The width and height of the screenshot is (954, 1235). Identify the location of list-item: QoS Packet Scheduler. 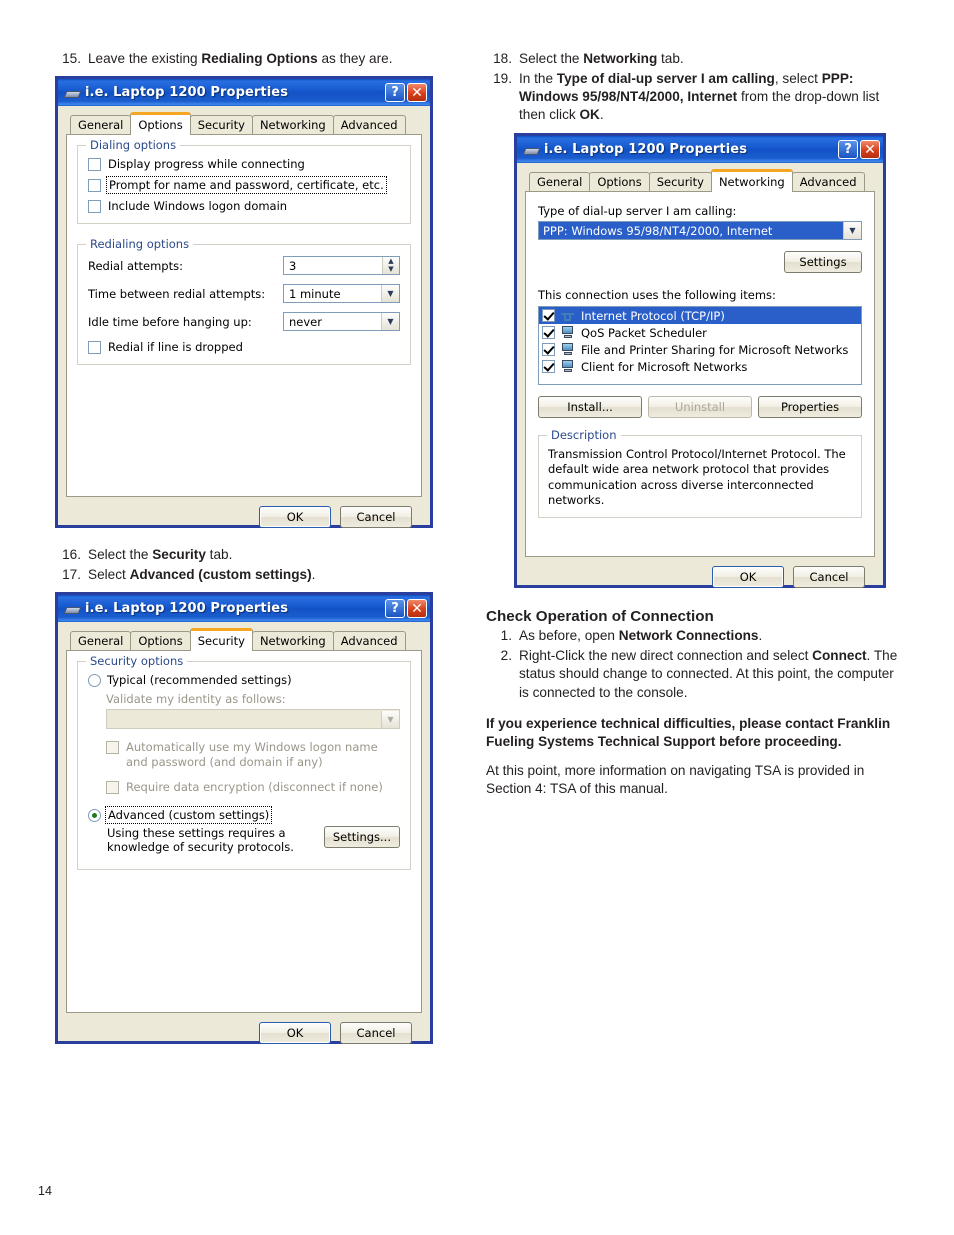
(700, 332).